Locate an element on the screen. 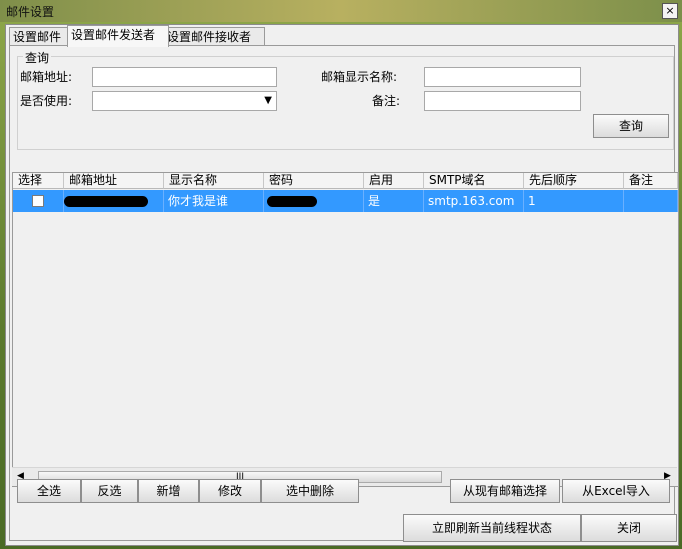  column-header-select: 选择 is located at coordinates (38, 181).